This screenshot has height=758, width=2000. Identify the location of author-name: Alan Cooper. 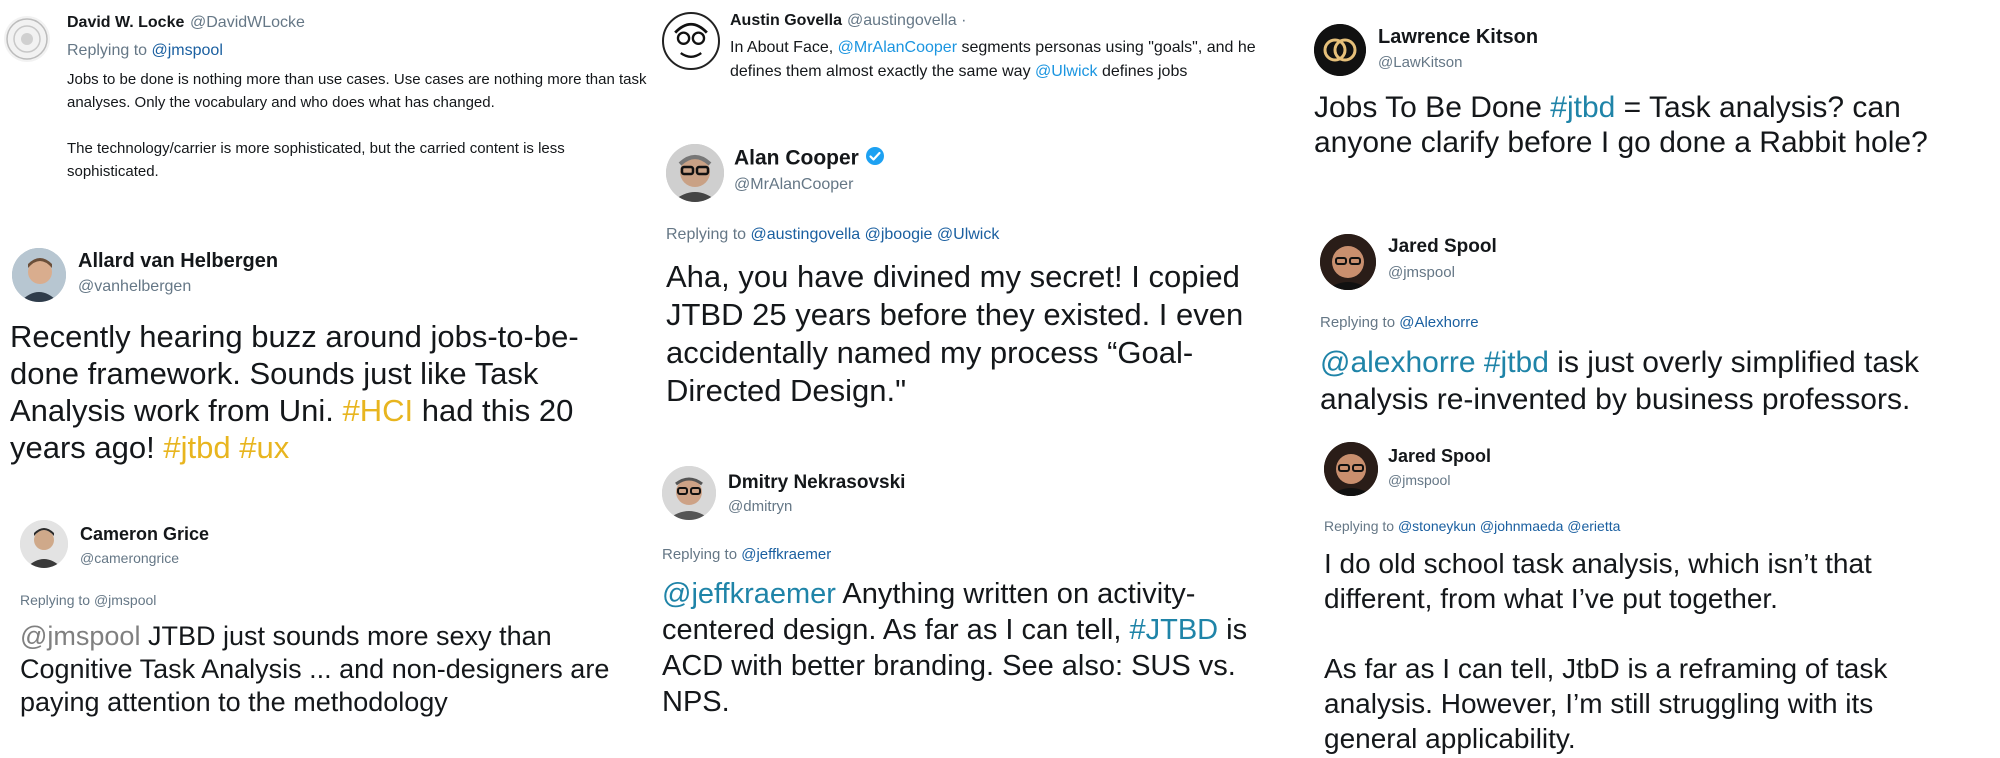
(809, 159).